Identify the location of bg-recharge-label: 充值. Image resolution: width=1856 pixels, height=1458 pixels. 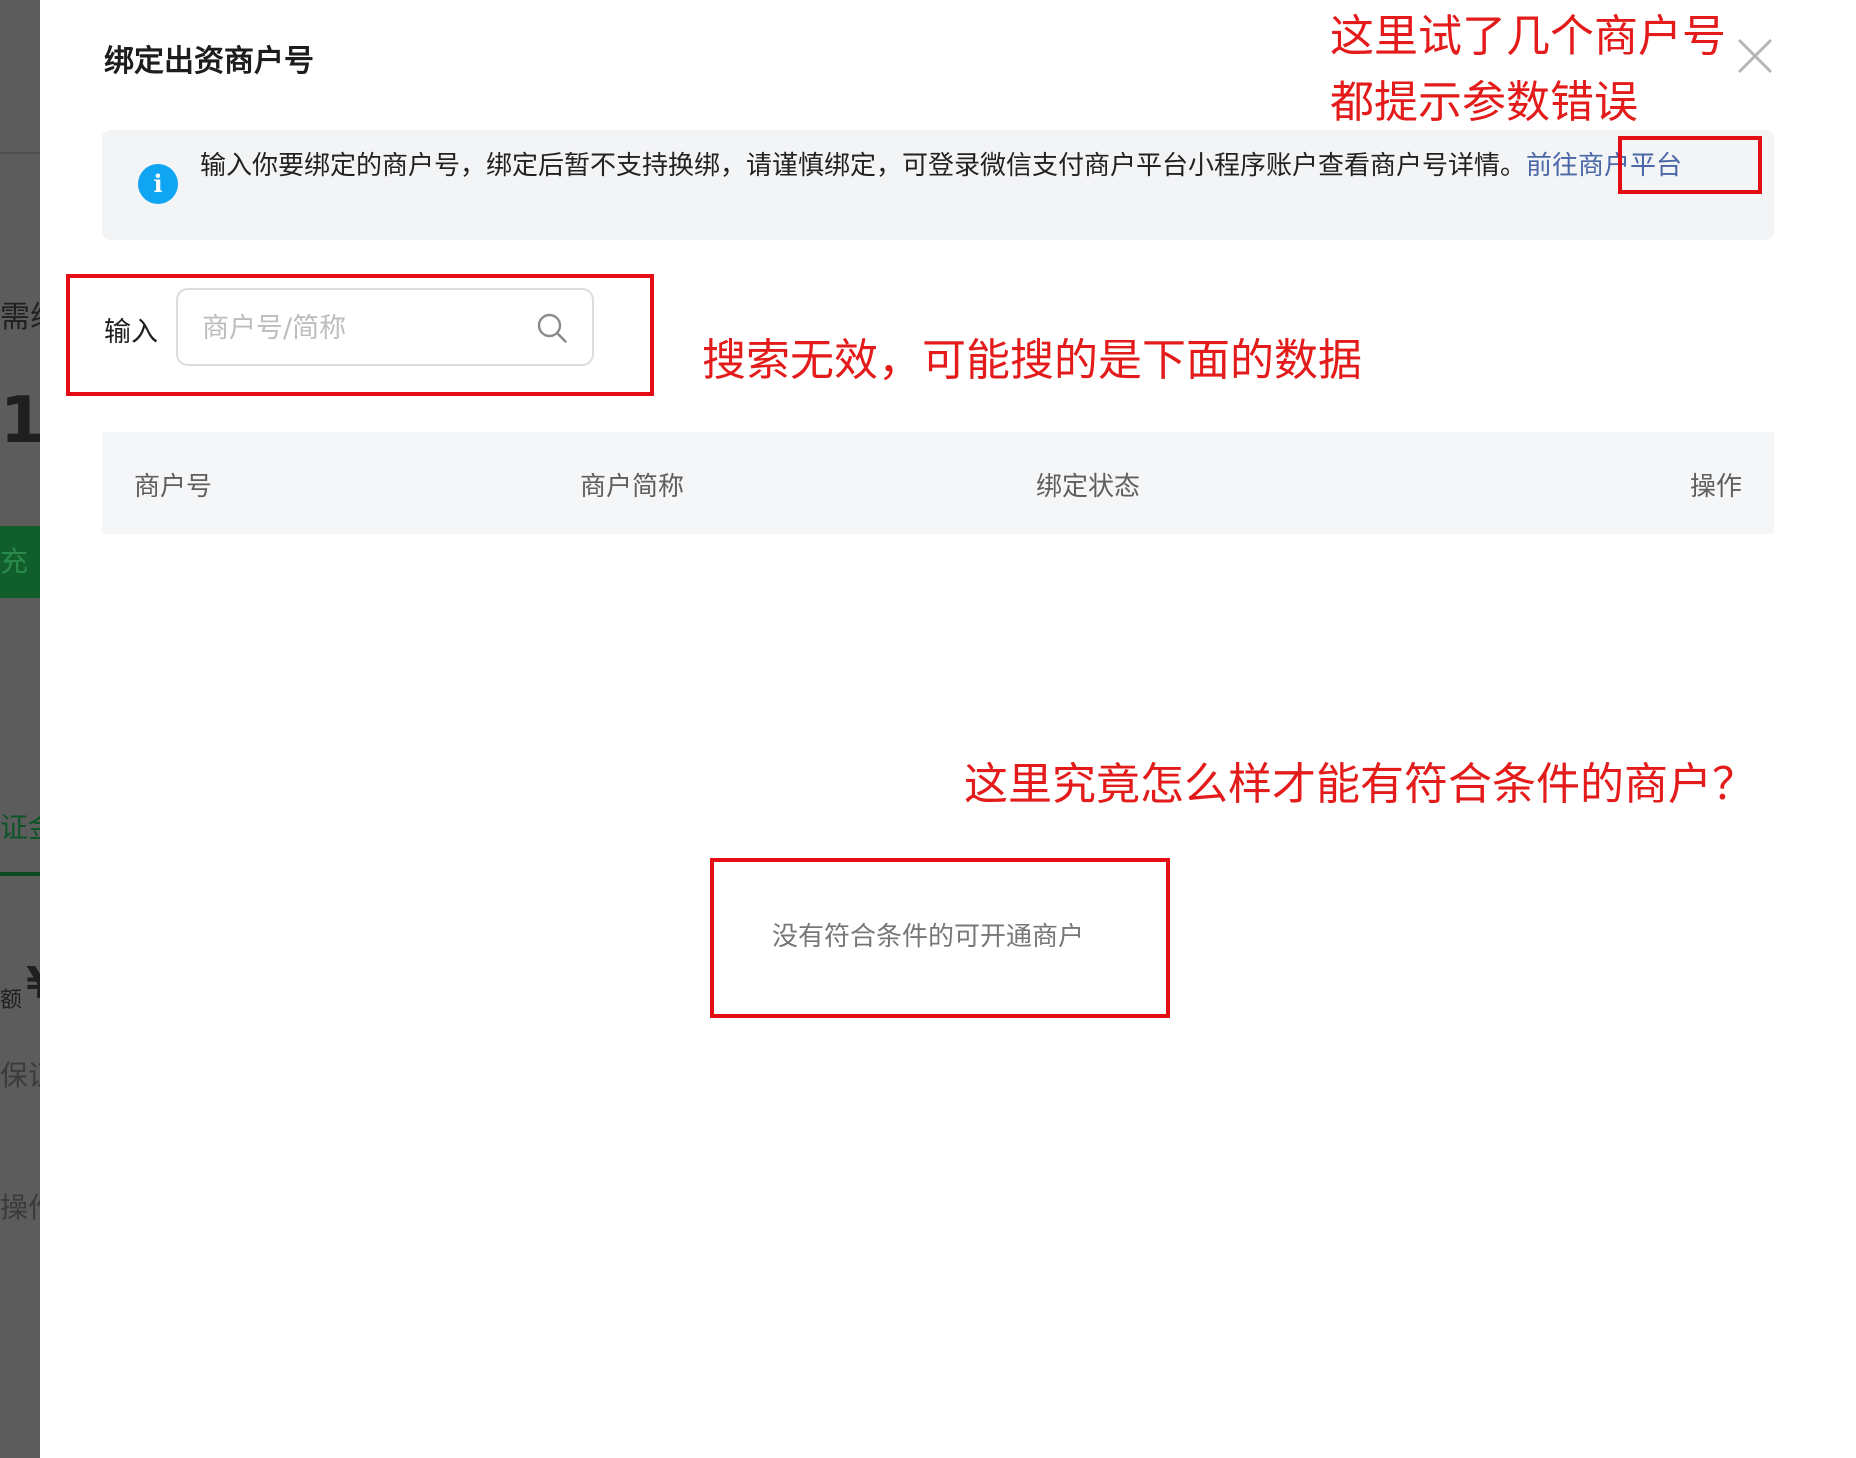
(14, 561).